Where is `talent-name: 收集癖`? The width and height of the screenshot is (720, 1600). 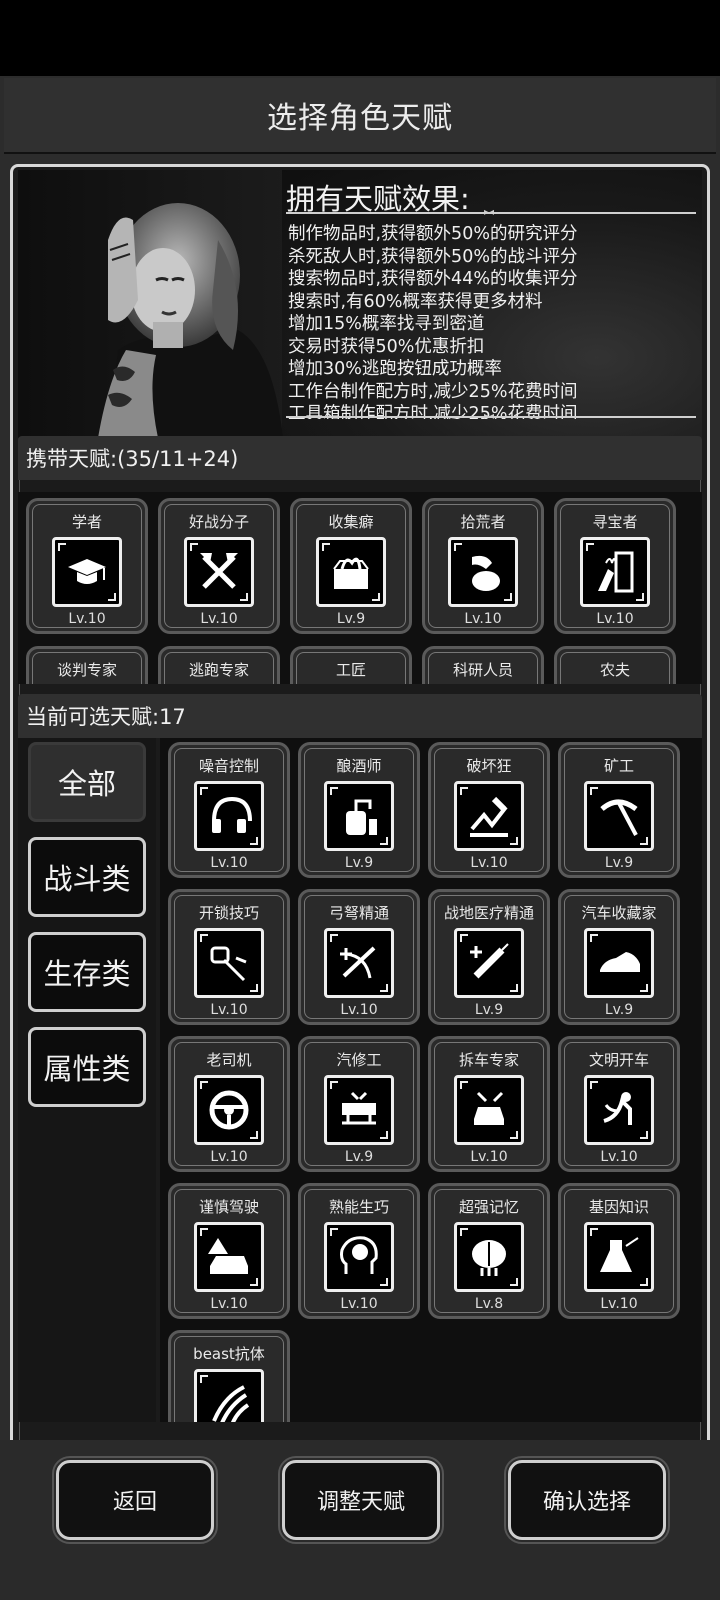 talent-name: 收集癖 is located at coordinates (351, 522).